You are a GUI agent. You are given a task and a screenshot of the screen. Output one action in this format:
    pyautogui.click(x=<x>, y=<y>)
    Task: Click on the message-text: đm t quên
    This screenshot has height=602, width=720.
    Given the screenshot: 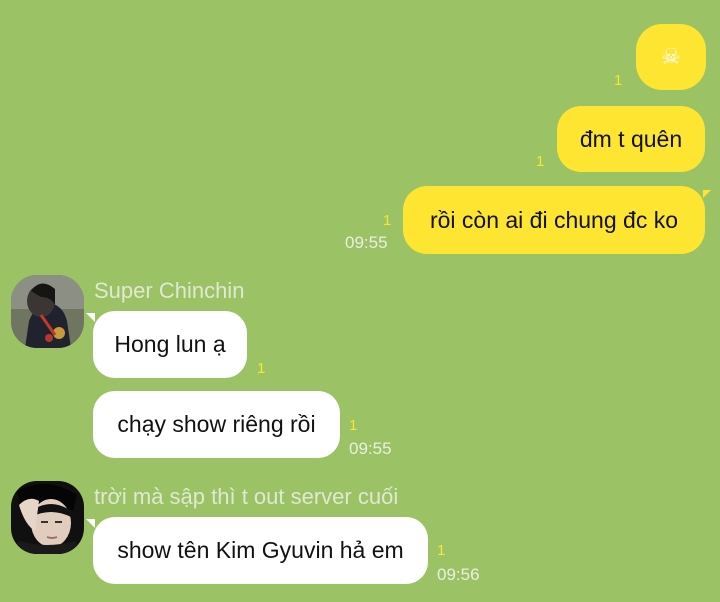 What is the action you would take?
    pyautogui.click(x=631, y=138)
    